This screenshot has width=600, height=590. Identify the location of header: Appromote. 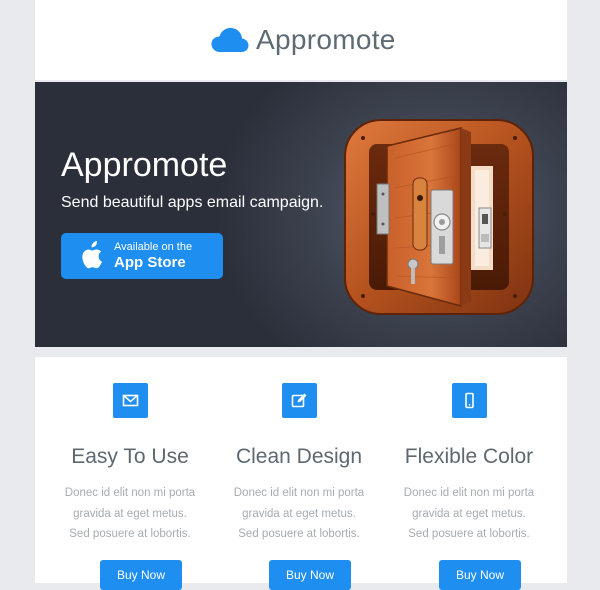
(301, 40).